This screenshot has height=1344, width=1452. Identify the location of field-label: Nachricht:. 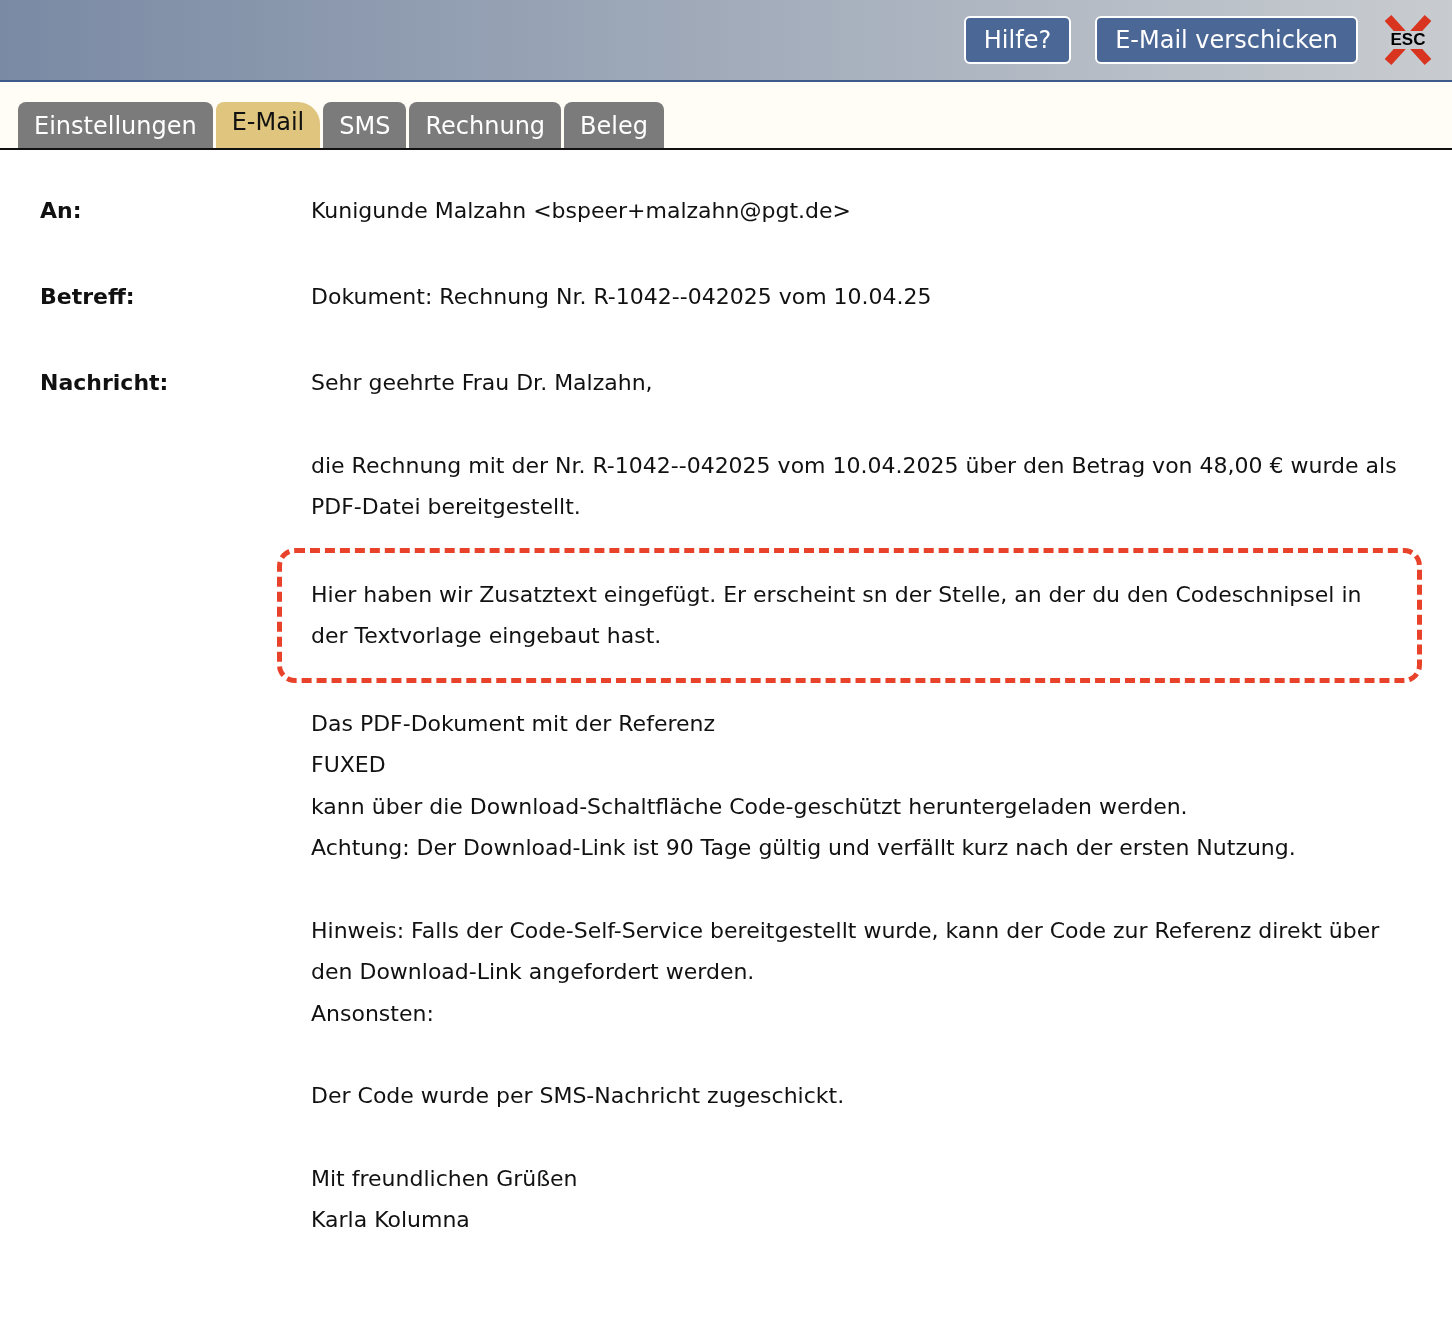
(105, 383).